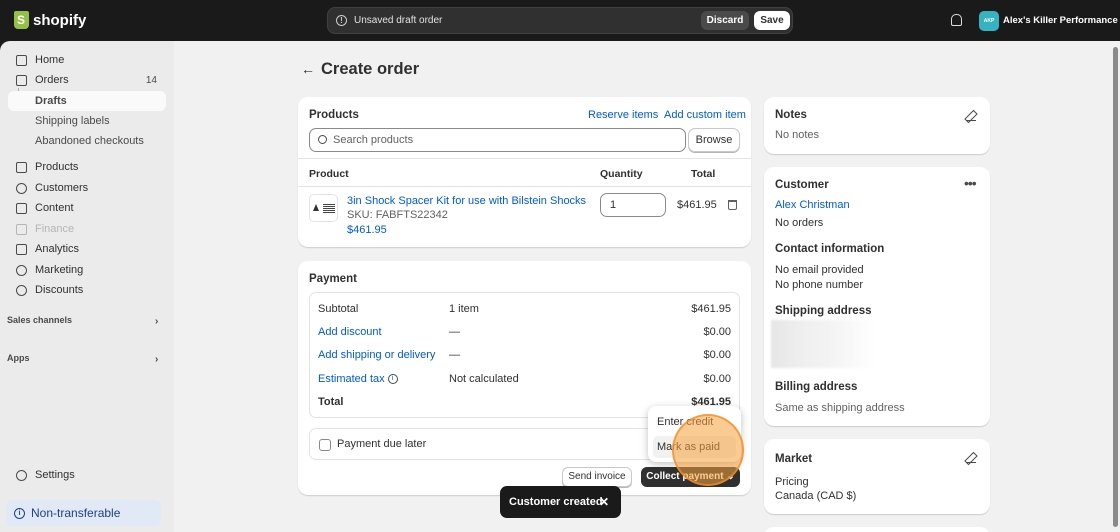 This screenshot has height=532, width=1120. What do you see at coordinates (87, 167) in the screenshot?
I see `sidebar-item-products: Products` at bounding box center [87, 167].